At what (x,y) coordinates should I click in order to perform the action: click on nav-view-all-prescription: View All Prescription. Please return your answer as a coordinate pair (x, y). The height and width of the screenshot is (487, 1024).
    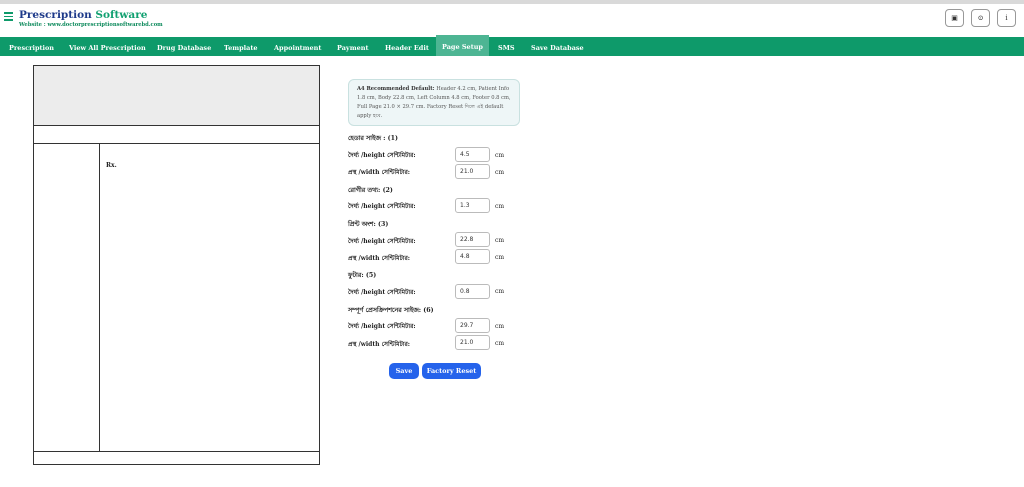
    Looking at the image, I should click on (107, 46).